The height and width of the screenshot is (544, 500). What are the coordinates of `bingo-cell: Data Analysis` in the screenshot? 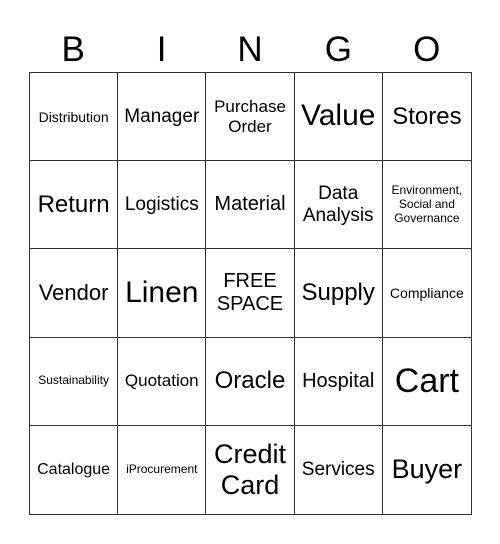 It's located at (338, 205).